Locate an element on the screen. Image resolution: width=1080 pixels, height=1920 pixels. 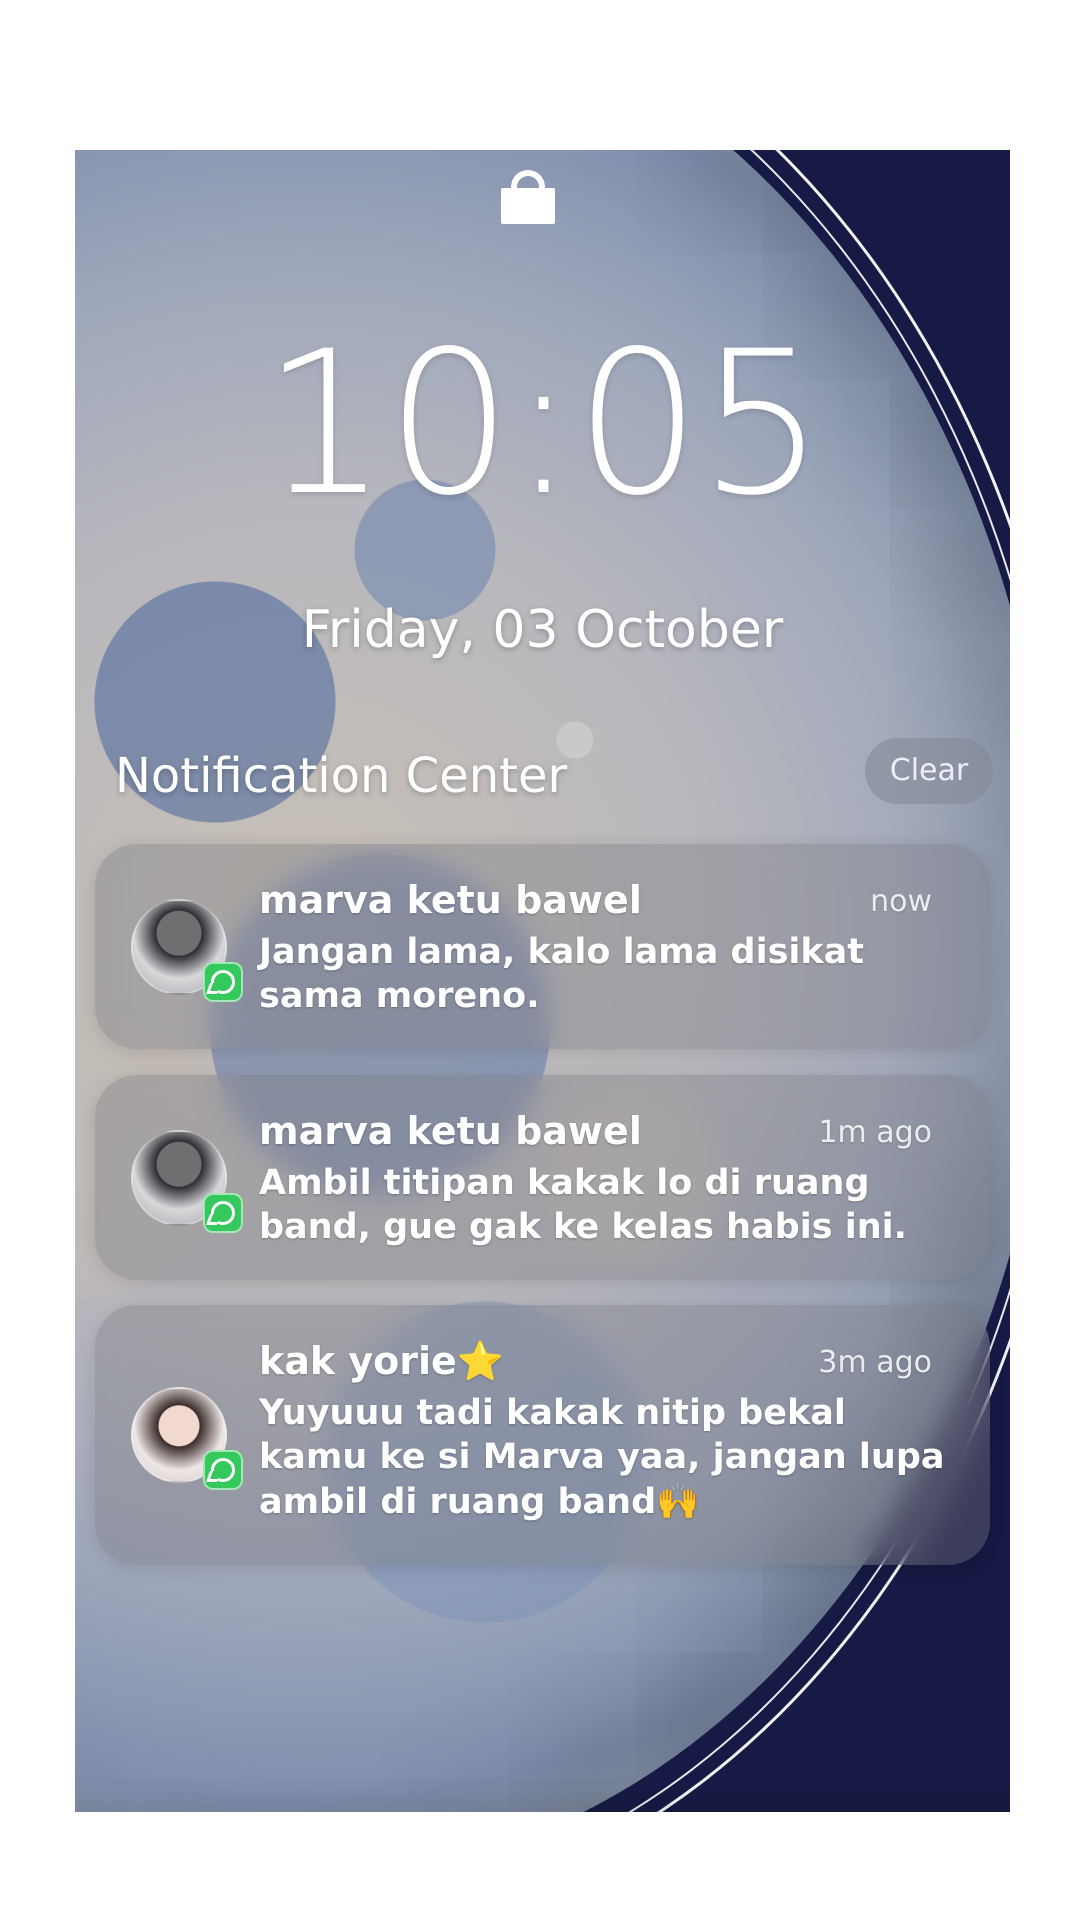
clear-button: Clear is located at coordinates (929, 771).